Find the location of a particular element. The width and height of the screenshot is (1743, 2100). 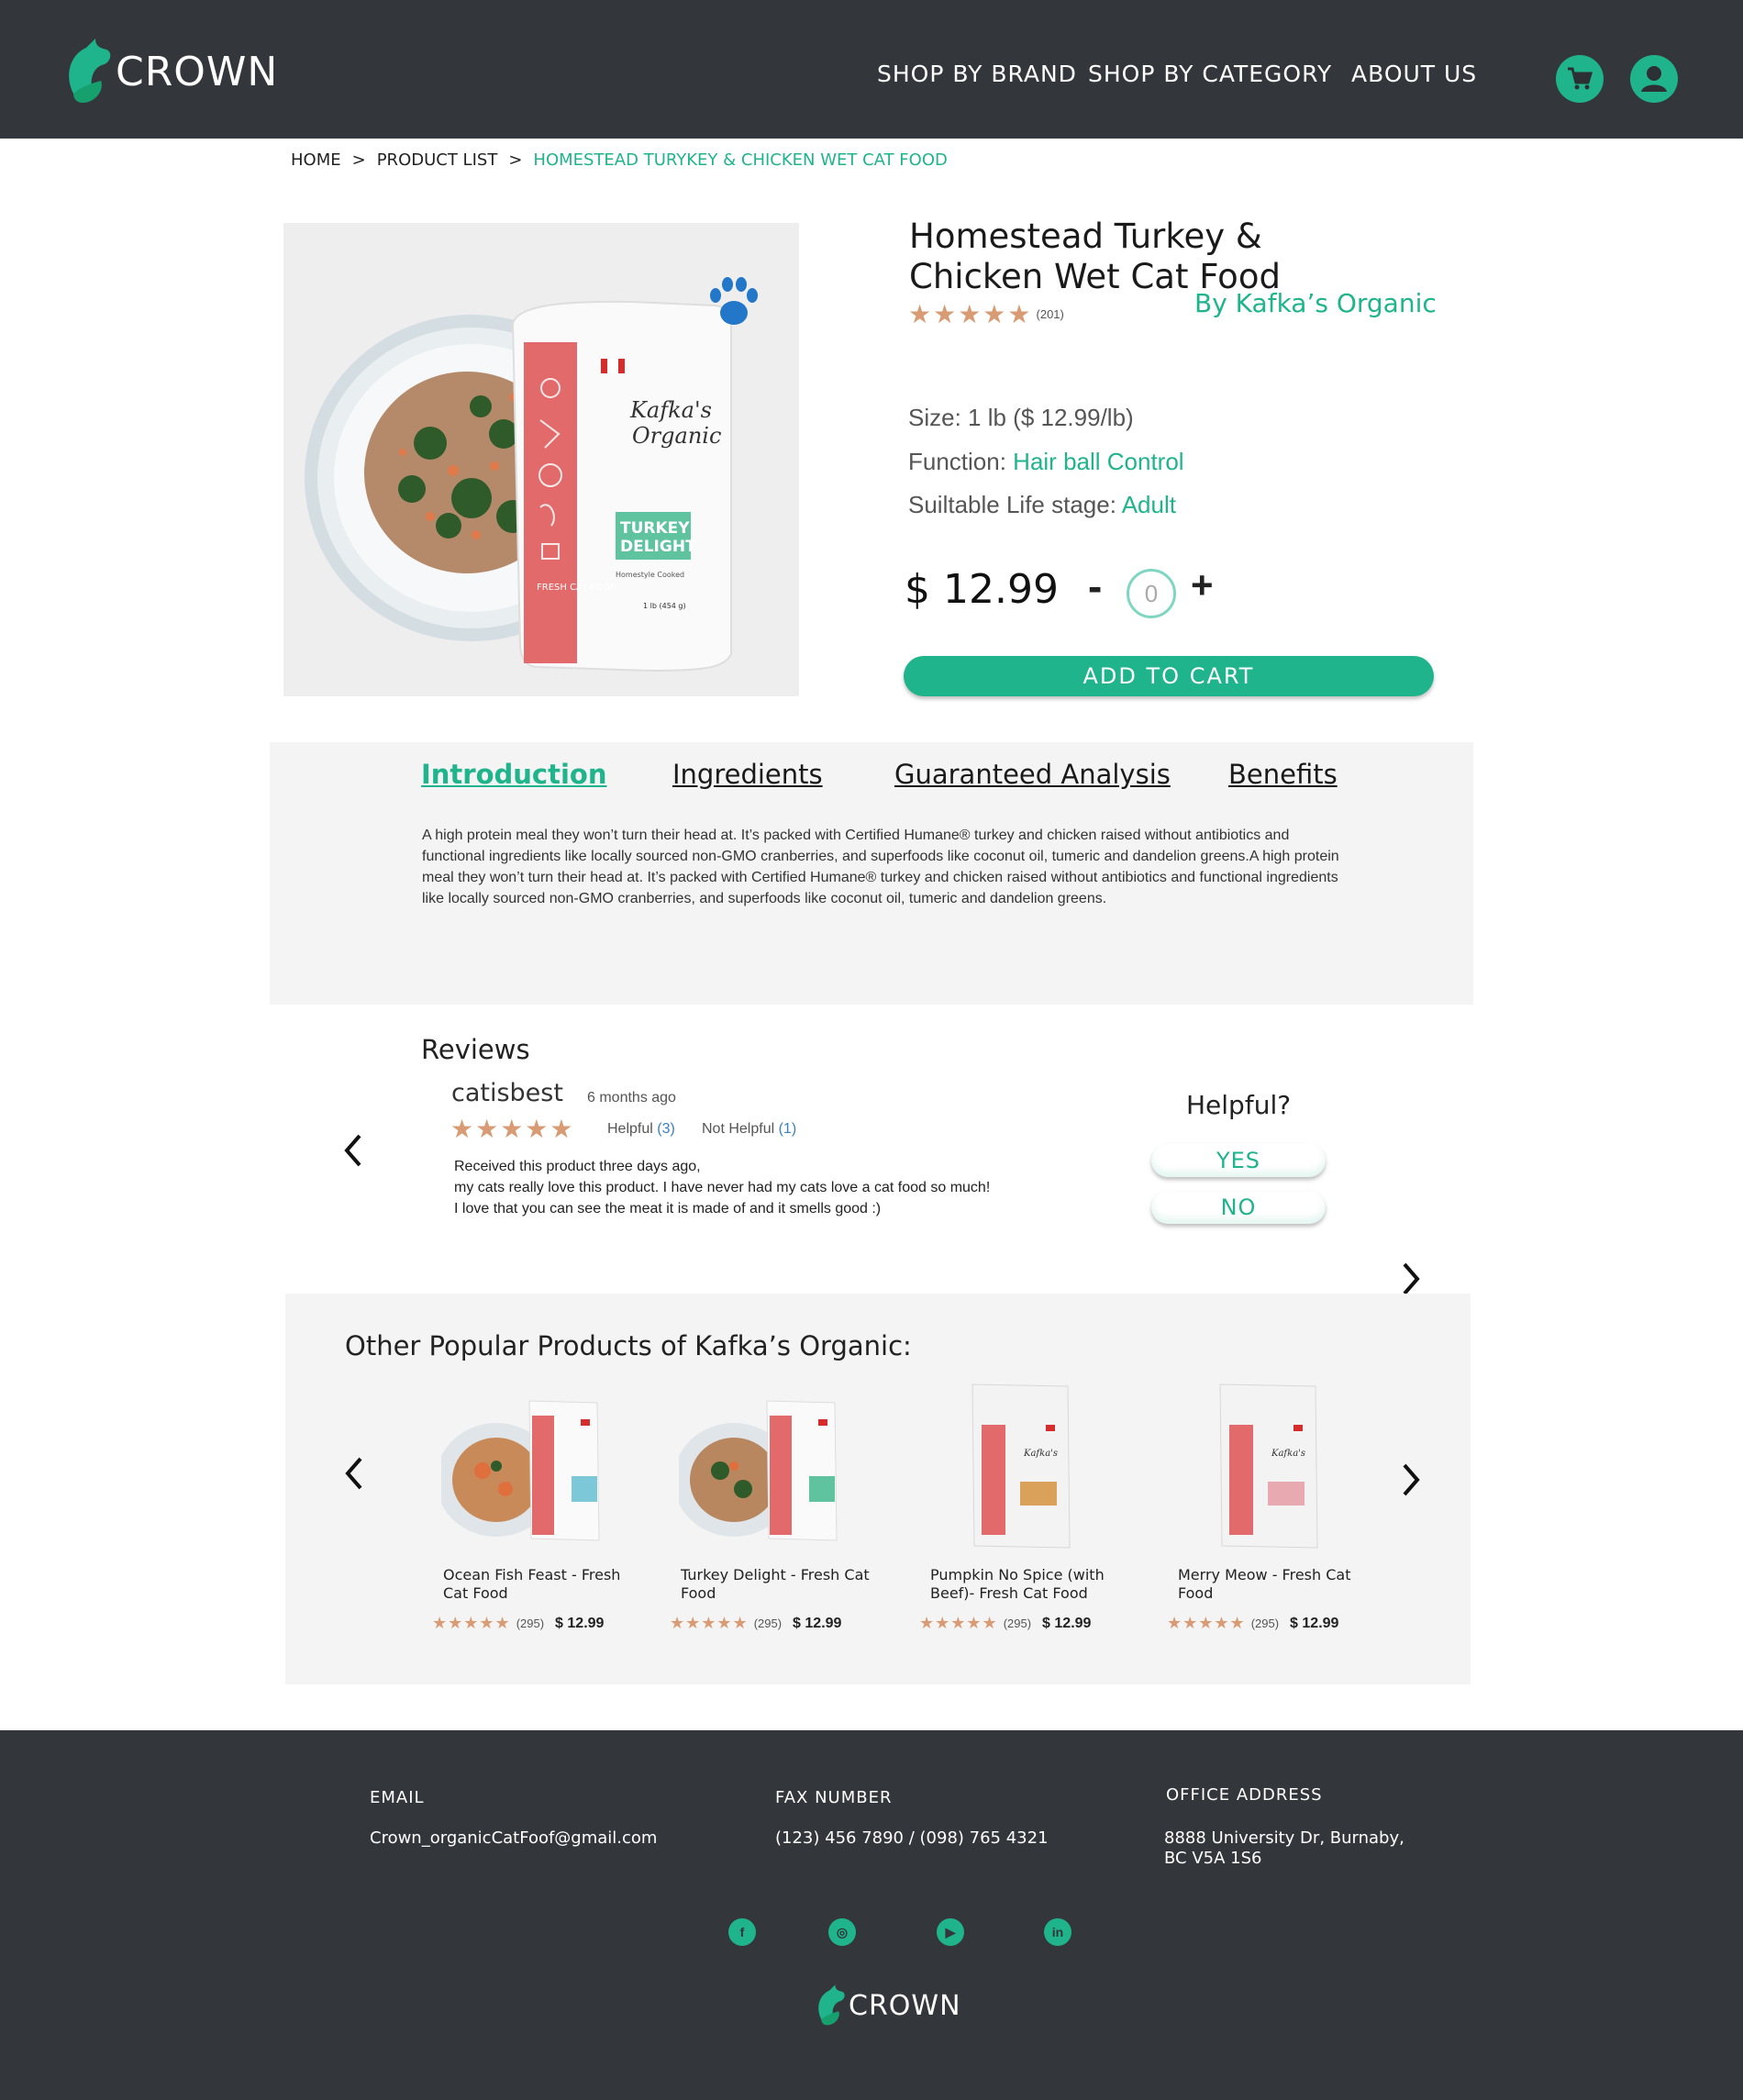

product-price: $ 12.99 is located at coordinates (982, 590).